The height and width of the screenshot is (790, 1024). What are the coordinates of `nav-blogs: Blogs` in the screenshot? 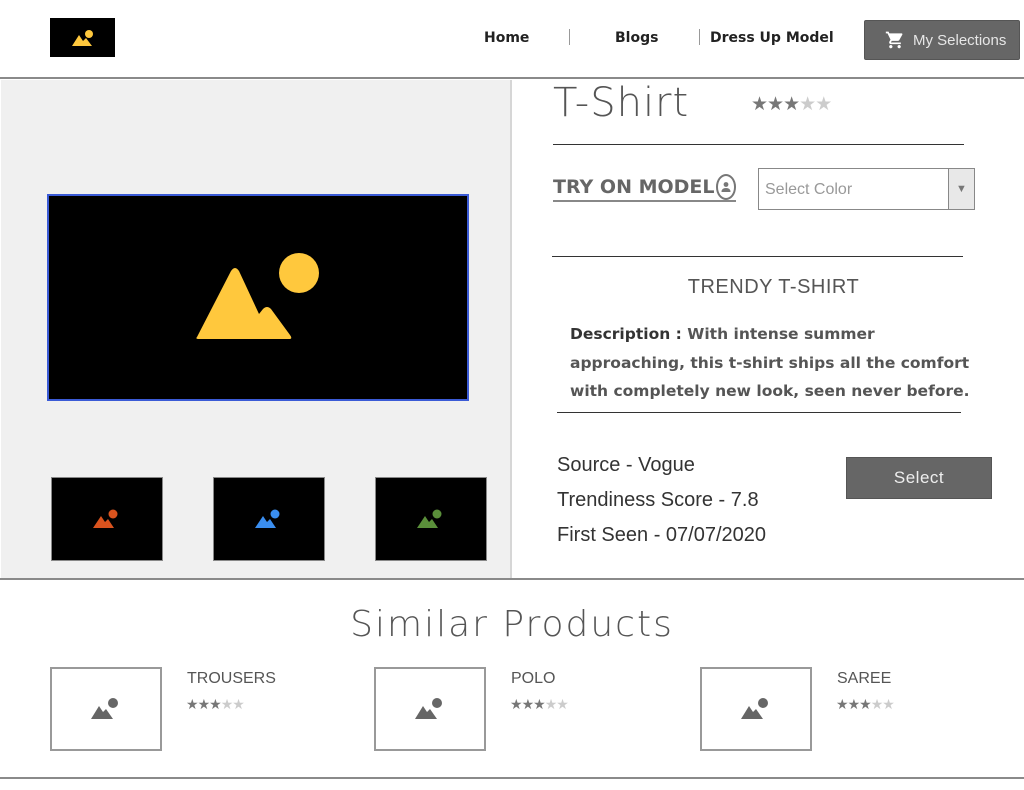 It's located at (636, 38).